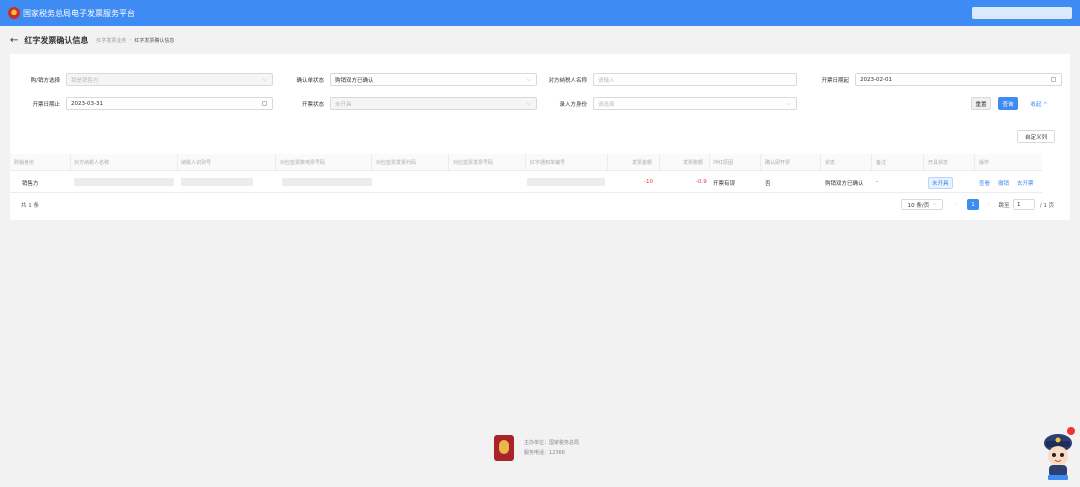 This screenshot has width=1080, height=487. What do you see at coordinates (642, 163) in the screenshot?
I see `column-header: 发票金额` at bounding box center [642, 163].